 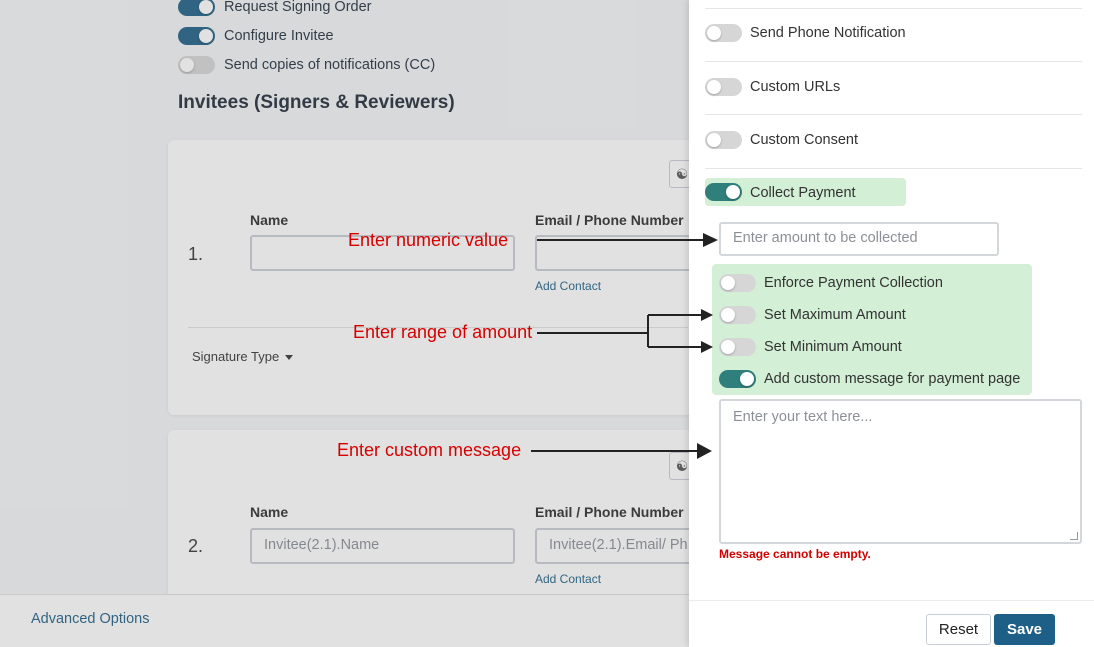 What do you see at coordinates (723, 33) in the screenshot?
I see `send-phone-notification-toggle` at bounding box center [723, 33].